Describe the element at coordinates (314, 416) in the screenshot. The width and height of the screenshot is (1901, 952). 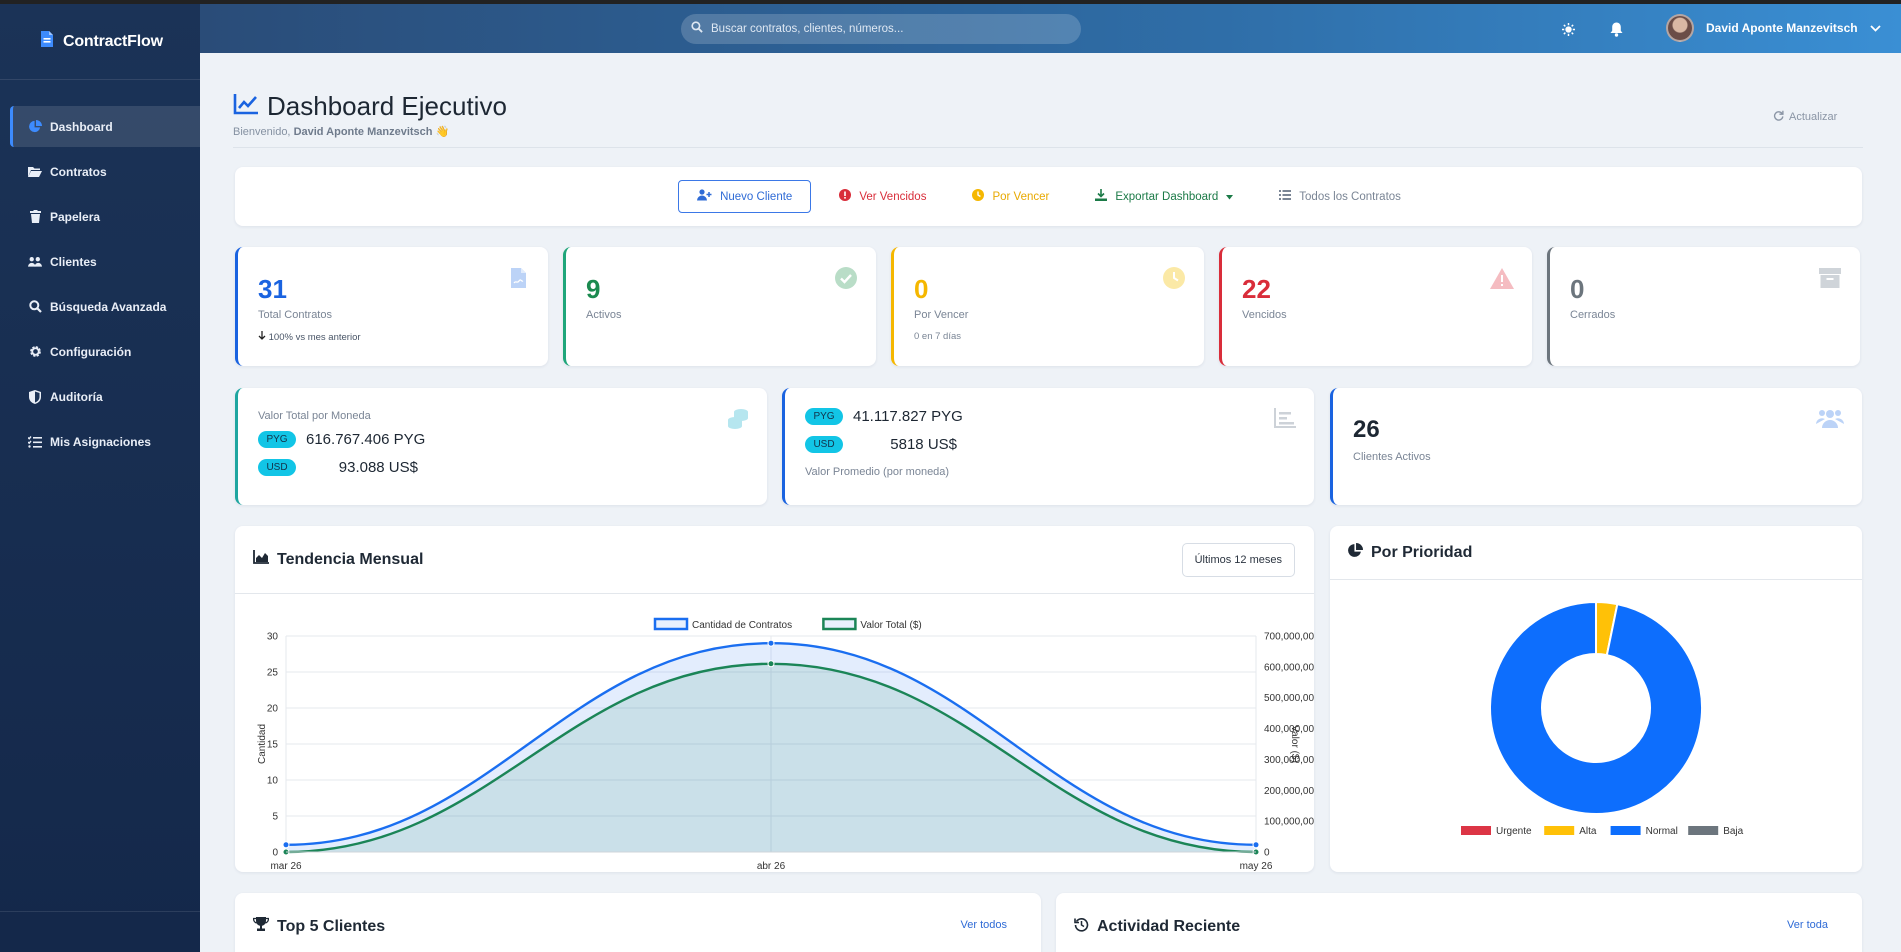
I see `total-value-label: Valor Total por Moneda` at that location.